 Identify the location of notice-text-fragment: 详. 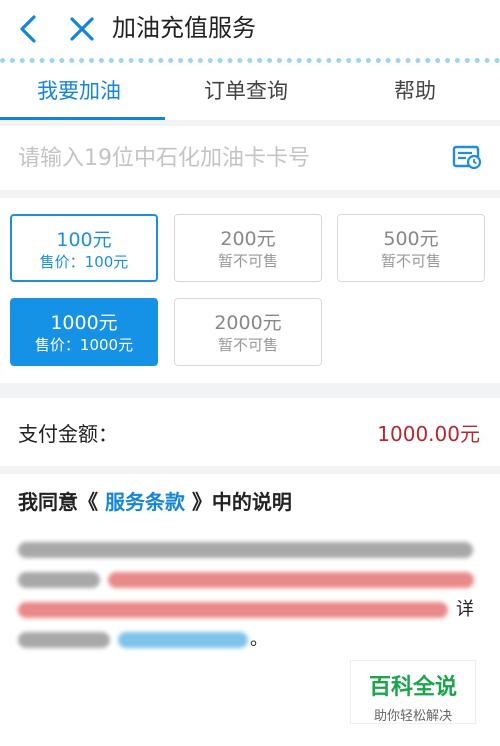
(465, 609).